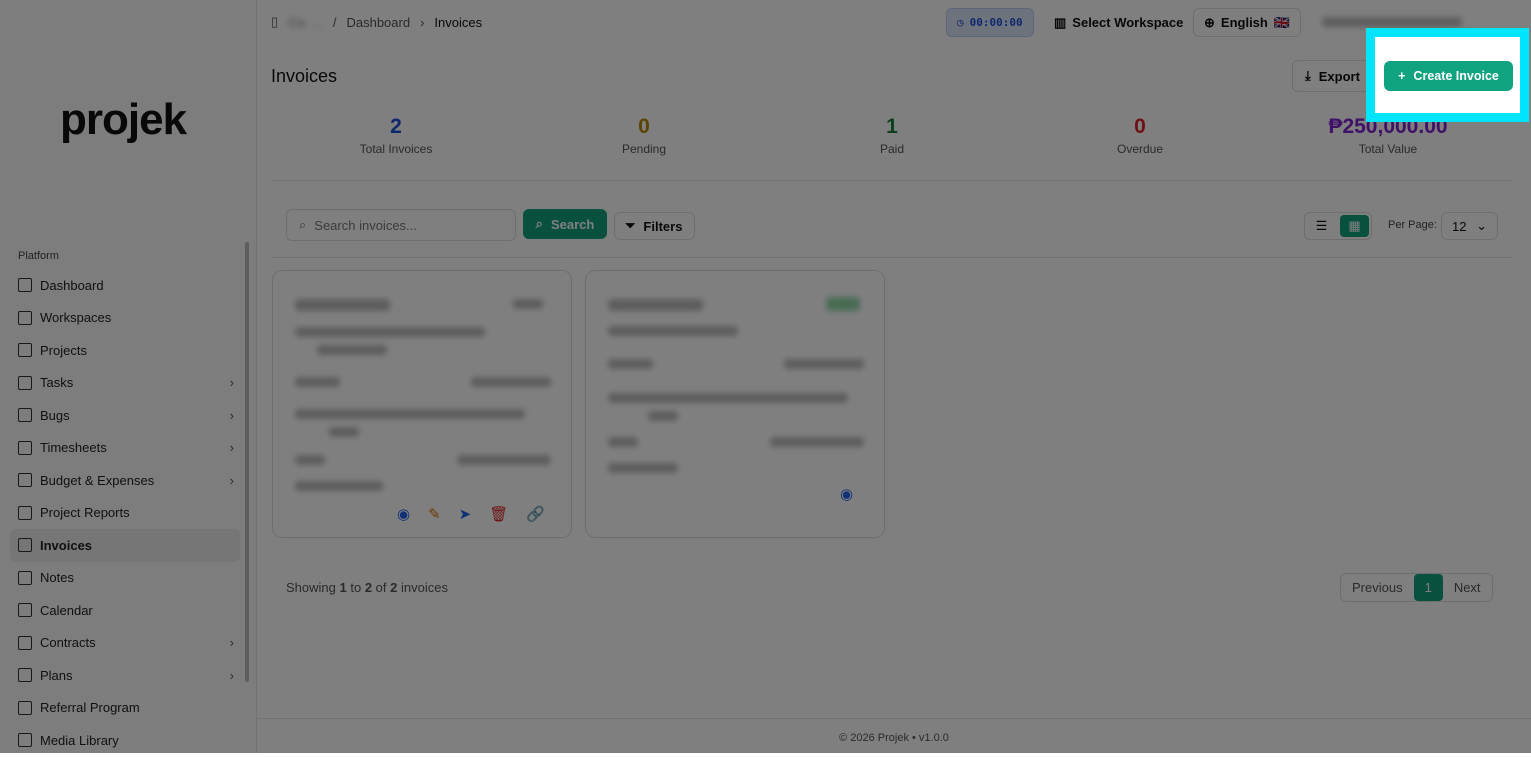 This screenshot has width=1531, height=757. Describe the element at coordinates (1456, 76) in the screenshot. I see `create-invoice-label: Create Invoice` at that location.